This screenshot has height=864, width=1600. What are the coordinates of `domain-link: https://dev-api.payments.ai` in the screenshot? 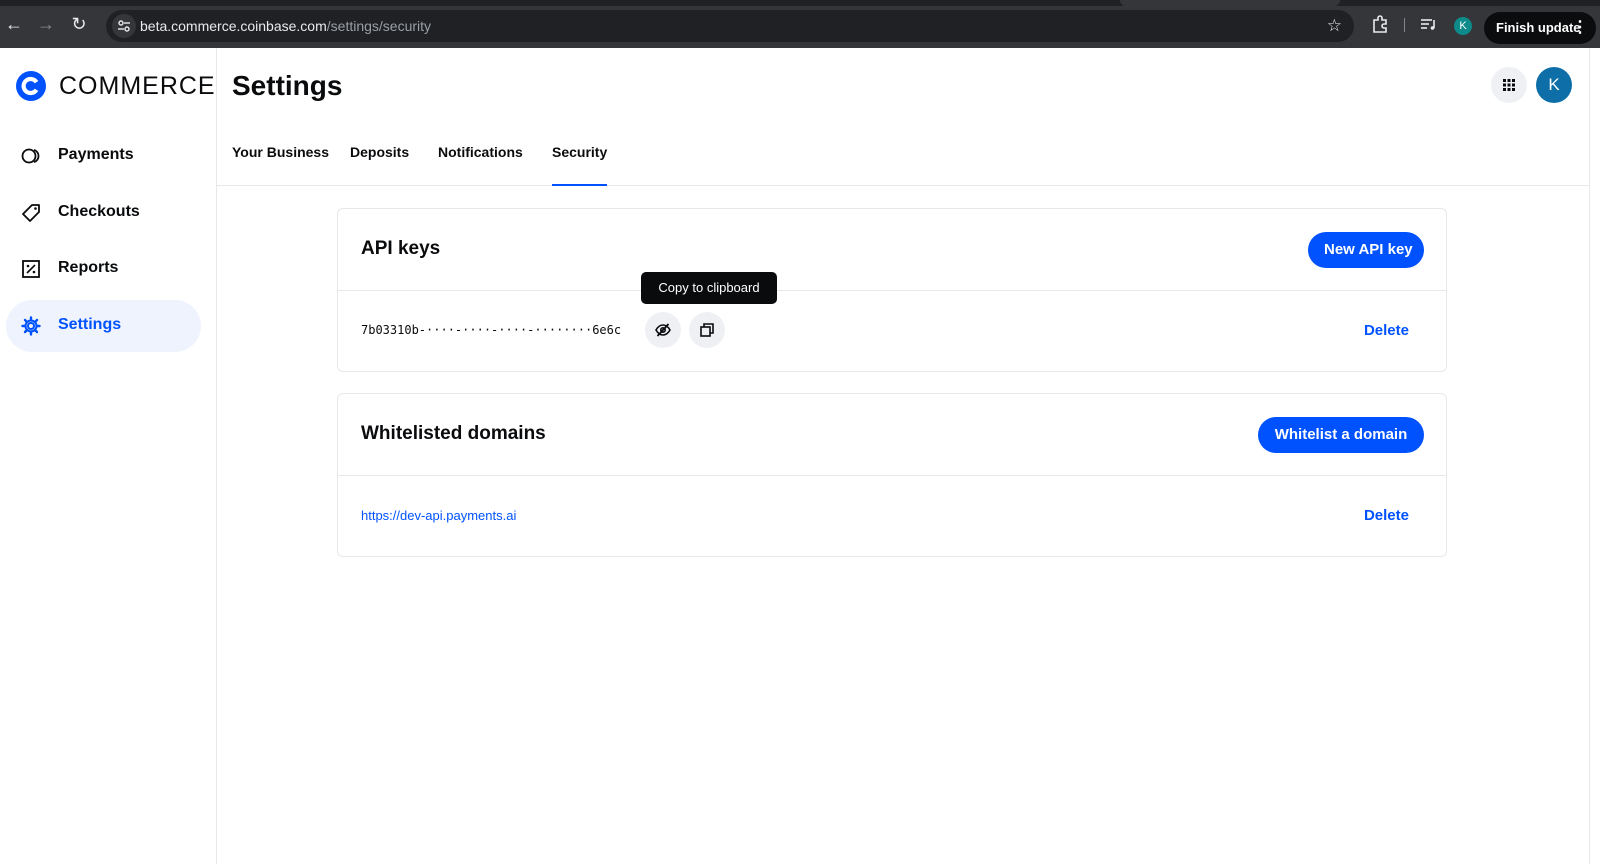 It's located at (438, 515).